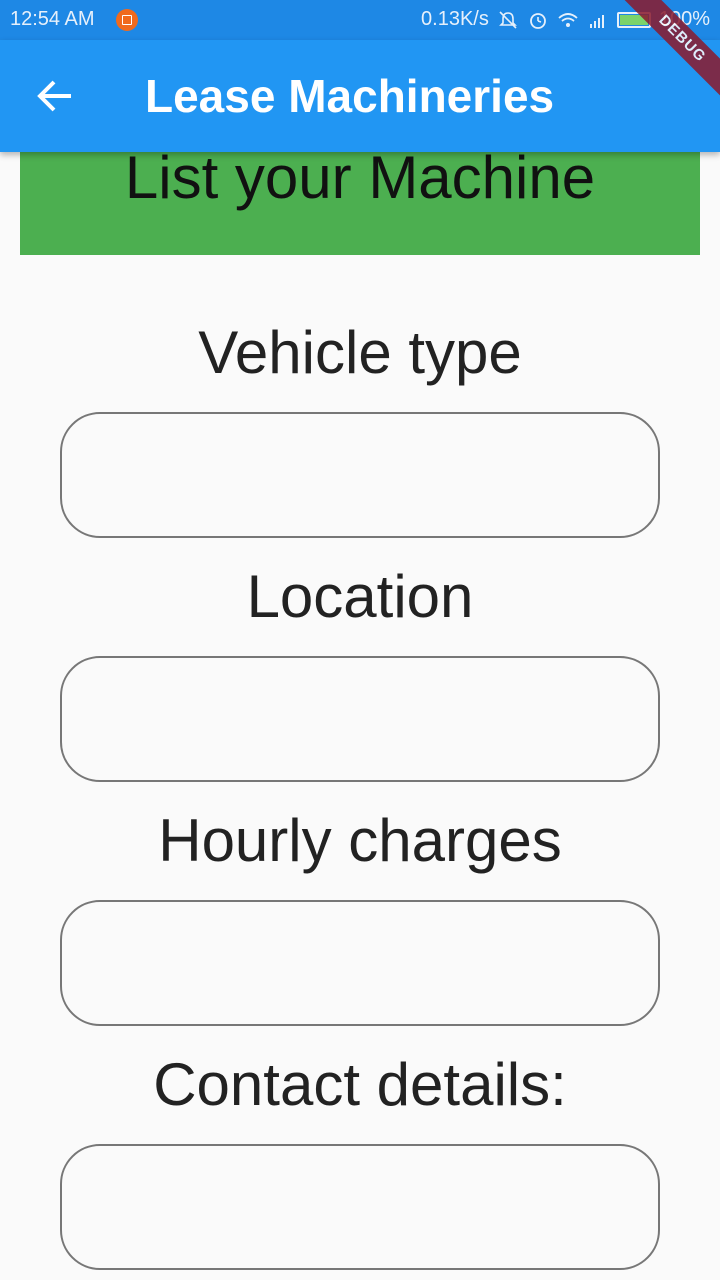 This screenshot has height=1280, width=720. What do you see at coordinates (537, 20) in the screenshot?
I see `alarm-icon` at bounding box center [537, 20].